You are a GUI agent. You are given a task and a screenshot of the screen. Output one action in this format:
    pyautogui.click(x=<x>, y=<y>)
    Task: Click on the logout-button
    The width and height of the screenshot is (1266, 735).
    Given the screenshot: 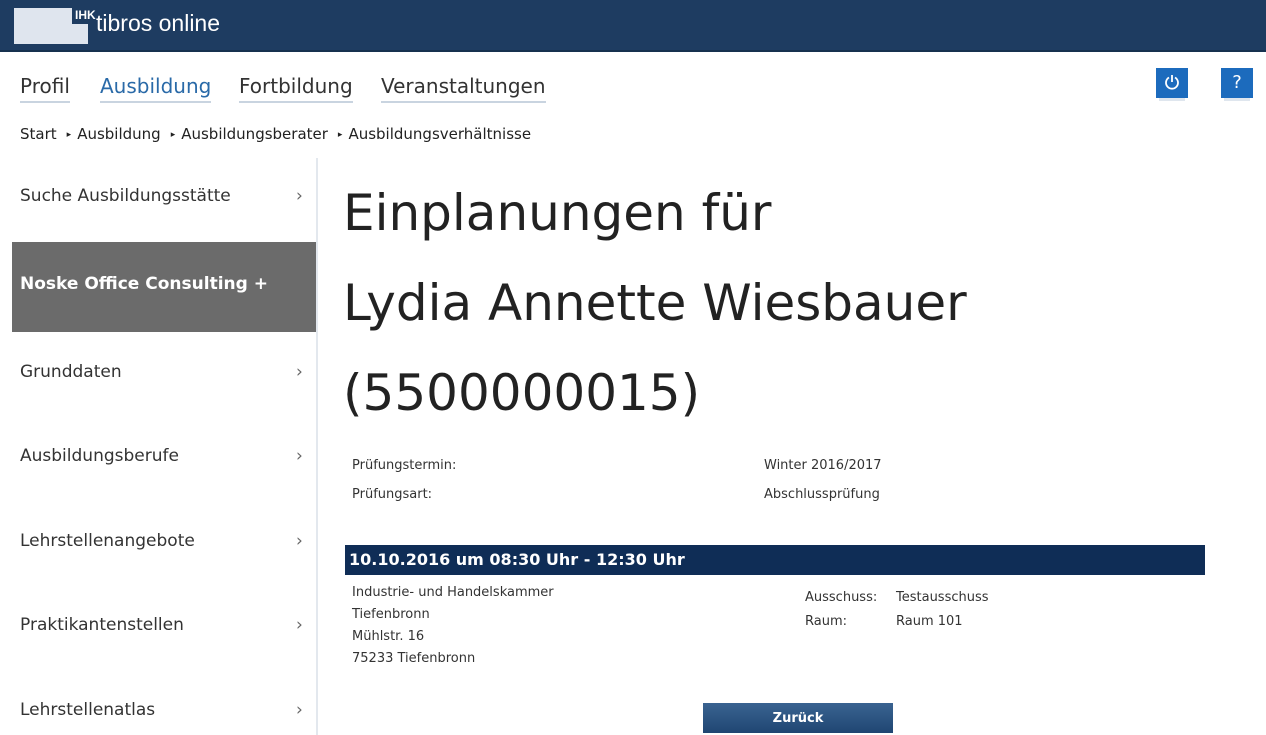 What is the action you would take?
    pyautogui.click(x=1172, y=83)
    